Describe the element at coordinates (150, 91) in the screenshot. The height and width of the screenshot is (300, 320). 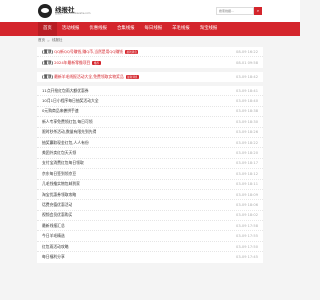
I see `list-item: 11点开抢红包雨大额优惠券 03-09 18:41` at that location.